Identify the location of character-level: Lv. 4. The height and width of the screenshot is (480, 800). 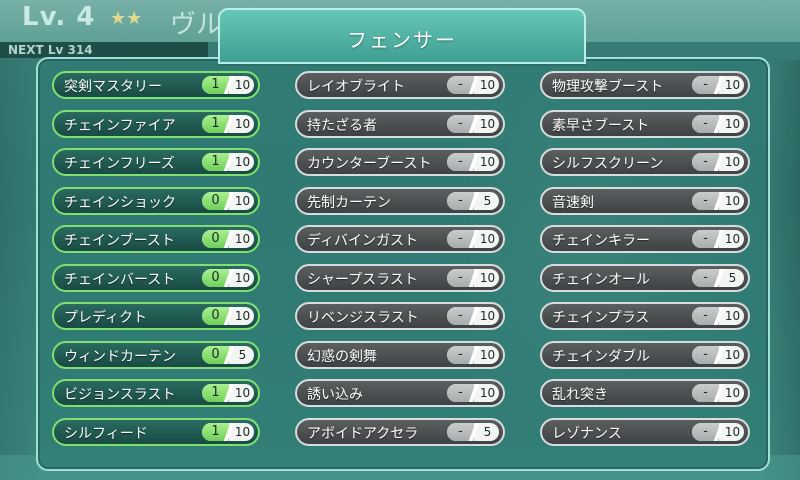
(59, 17).